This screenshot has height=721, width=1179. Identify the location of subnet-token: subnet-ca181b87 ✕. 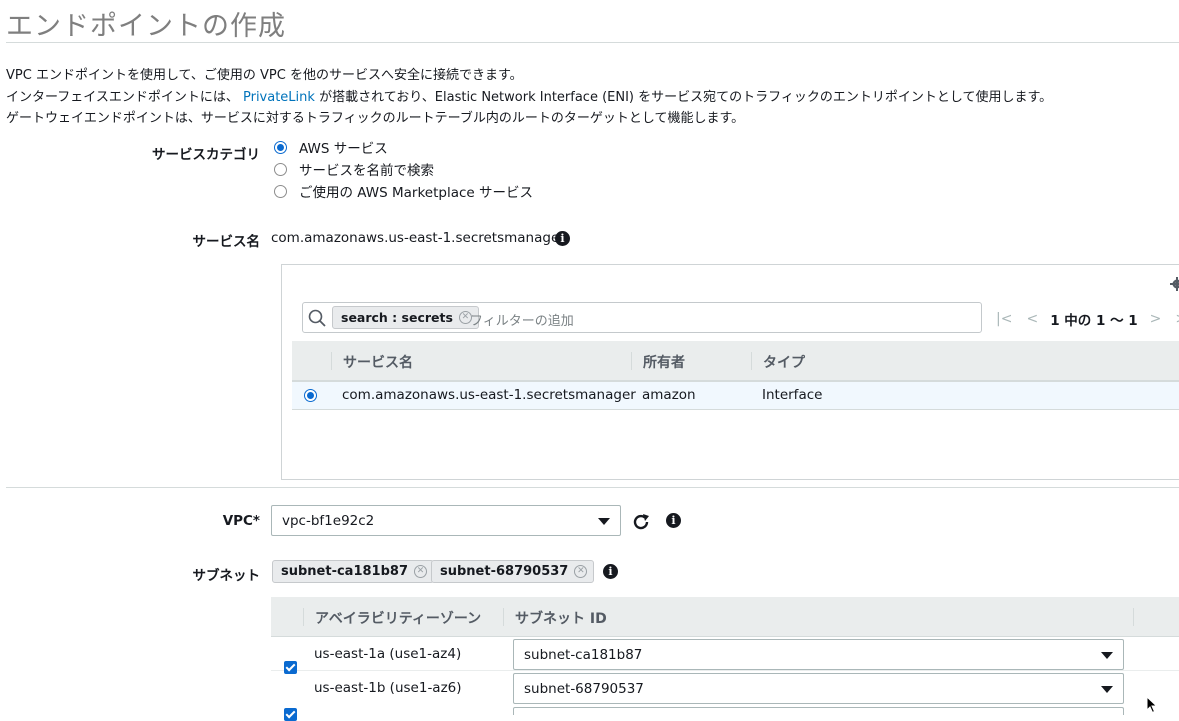
(353, 571).